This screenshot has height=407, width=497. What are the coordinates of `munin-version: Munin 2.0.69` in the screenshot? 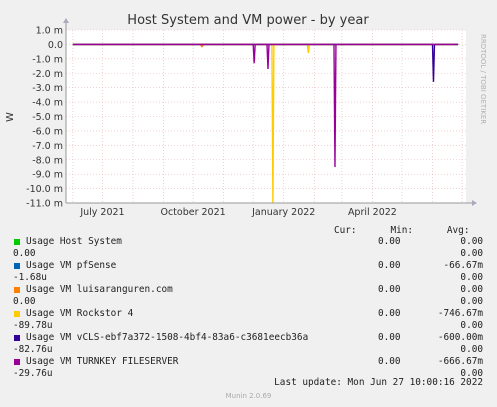 It's located at (248, 396).